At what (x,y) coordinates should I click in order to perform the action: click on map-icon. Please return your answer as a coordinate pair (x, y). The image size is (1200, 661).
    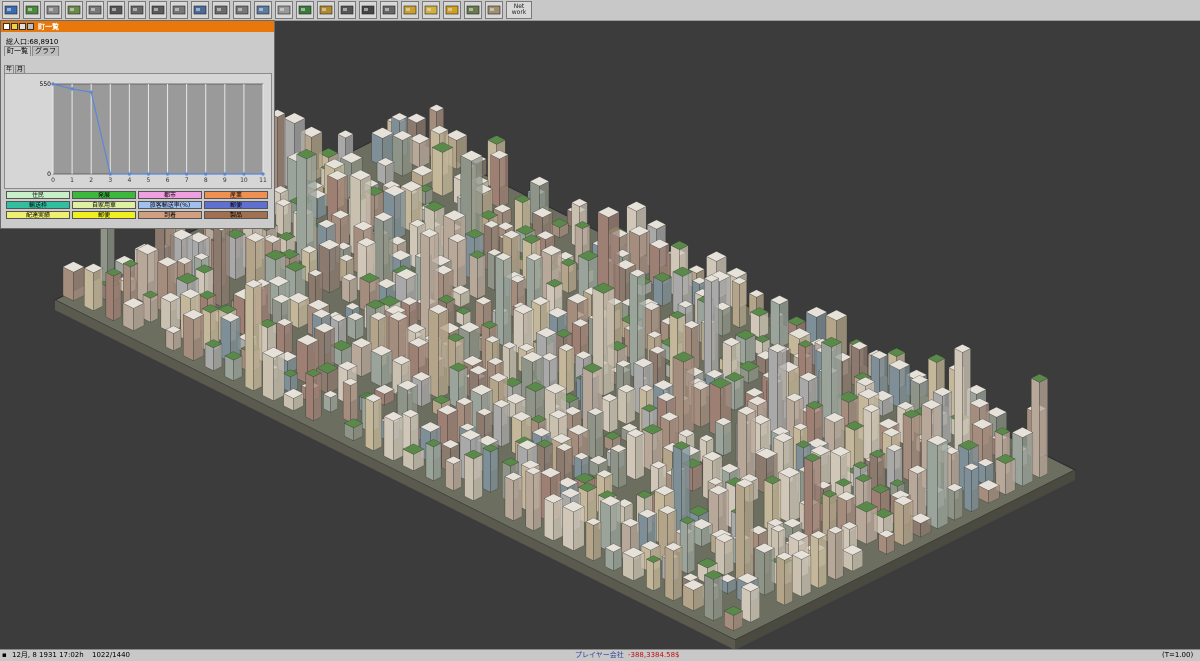
    Looking at the image, I should click on (32, 10).